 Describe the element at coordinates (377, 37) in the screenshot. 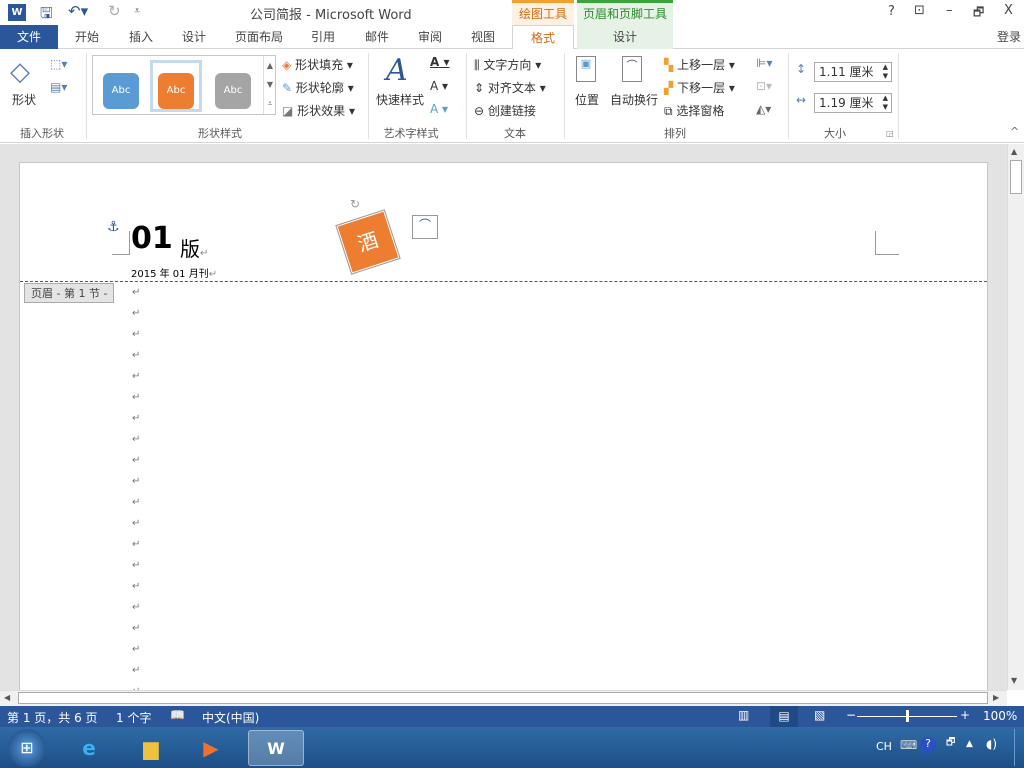

I see `tab-mailings: 邮件` at that location.